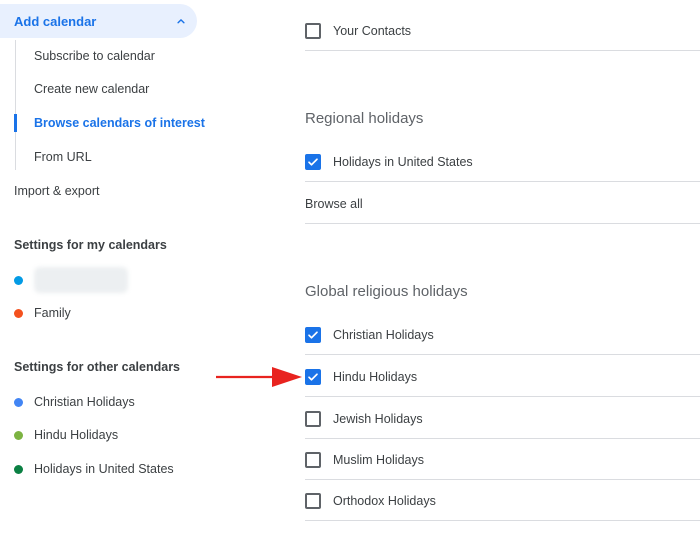 The image size is (700, 541). What do you see at coordinates (502, 501) in the screenshot?
I see `orthodox-holidays-row: Orthodox Holidays` at bounding box center [502, 501].